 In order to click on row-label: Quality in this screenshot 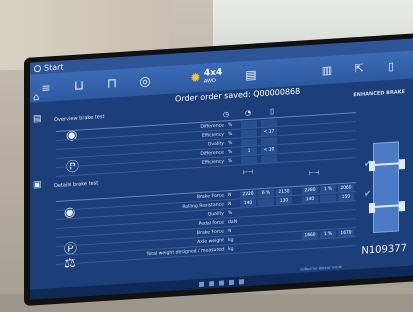, I will do `click(215, 214)`.